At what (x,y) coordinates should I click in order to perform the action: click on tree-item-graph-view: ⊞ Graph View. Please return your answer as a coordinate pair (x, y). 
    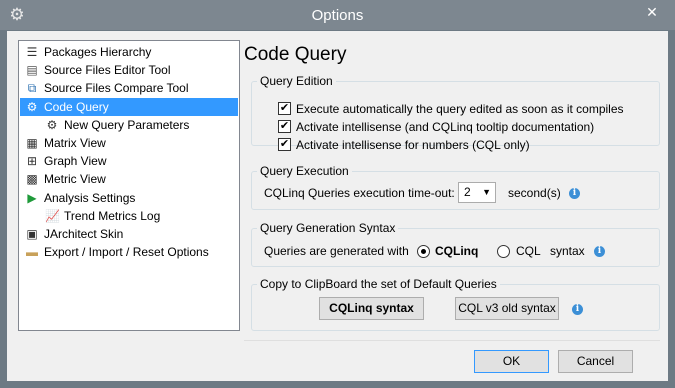
    Looking at the image, I should click on (66, 161).